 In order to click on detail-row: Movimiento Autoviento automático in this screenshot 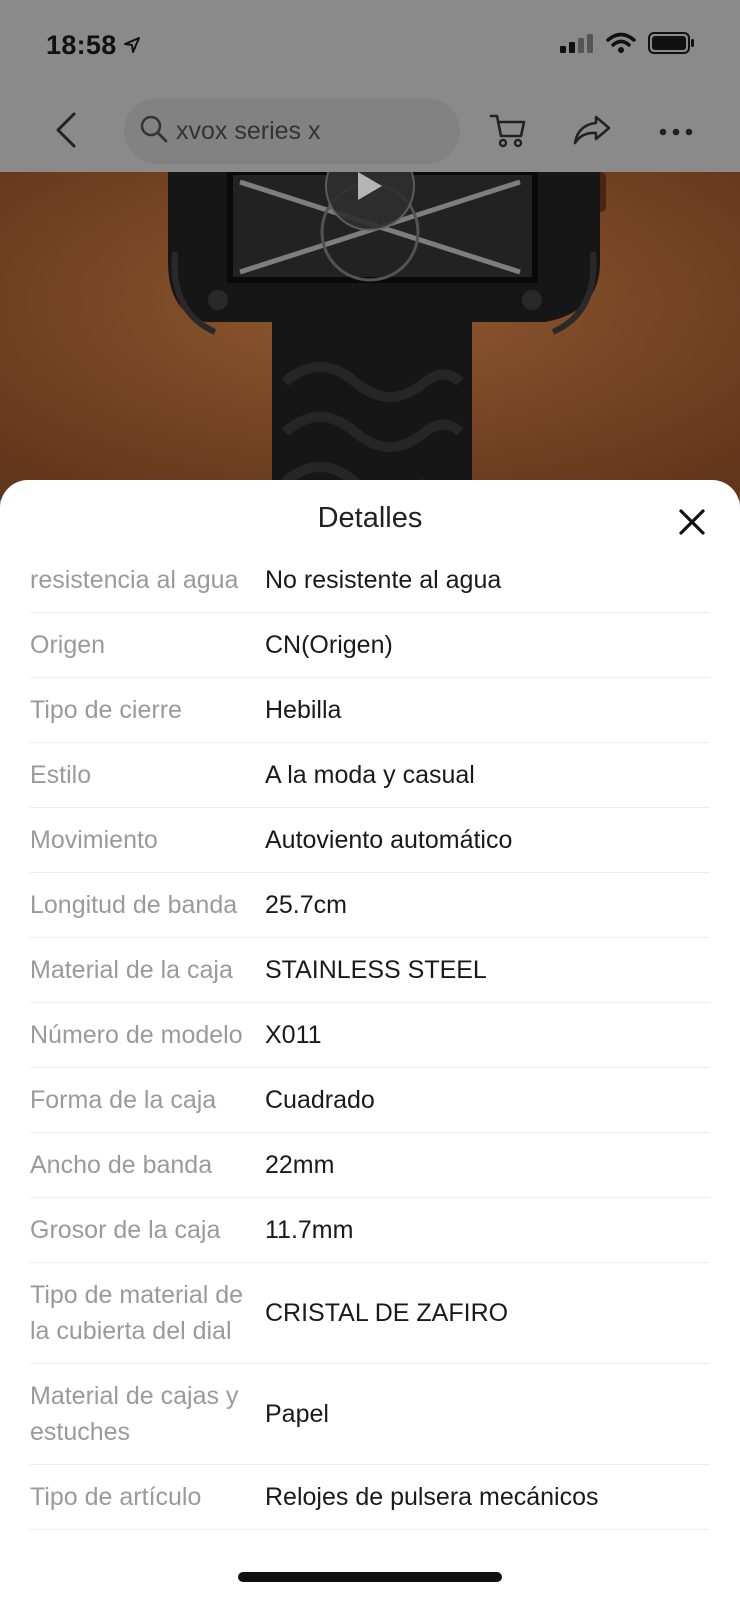, I will do `click(370, 840)`.